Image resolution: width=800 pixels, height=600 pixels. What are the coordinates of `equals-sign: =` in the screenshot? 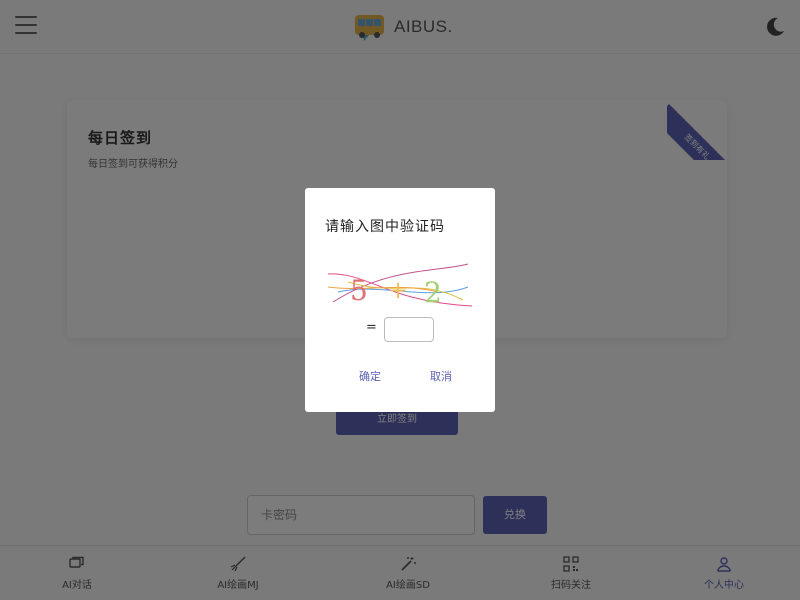 It's located at (371, 327).